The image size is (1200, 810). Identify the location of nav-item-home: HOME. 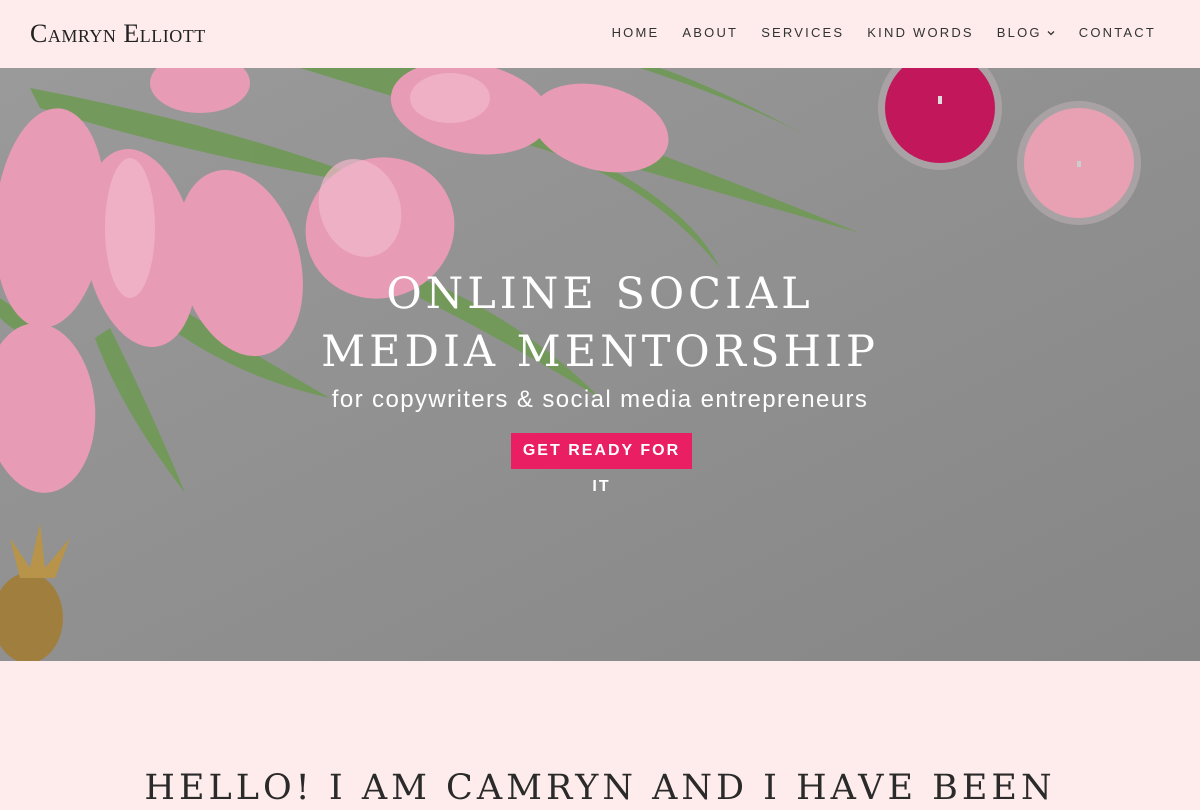
(636, 33).